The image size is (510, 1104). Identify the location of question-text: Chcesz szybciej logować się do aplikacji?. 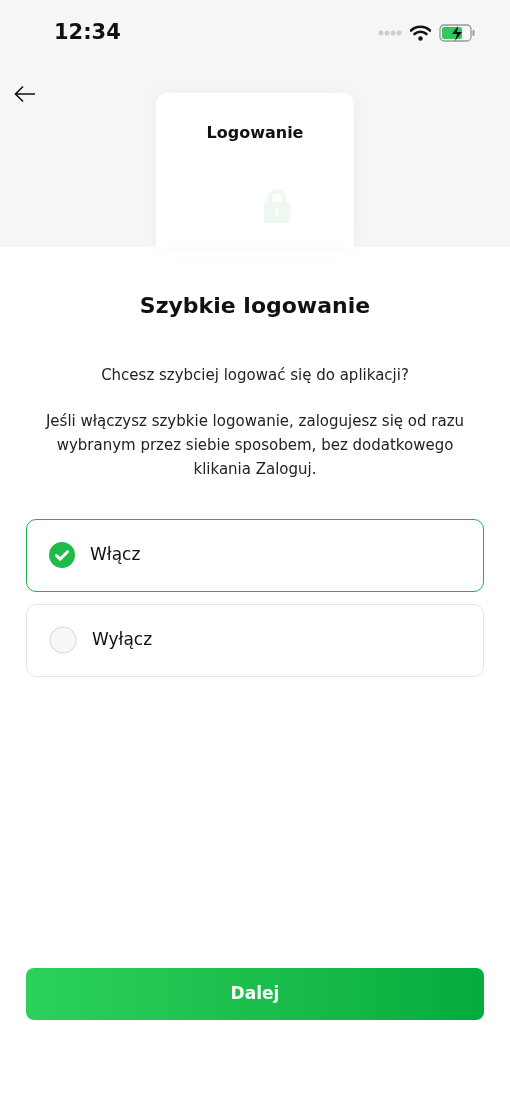
(255, 375).